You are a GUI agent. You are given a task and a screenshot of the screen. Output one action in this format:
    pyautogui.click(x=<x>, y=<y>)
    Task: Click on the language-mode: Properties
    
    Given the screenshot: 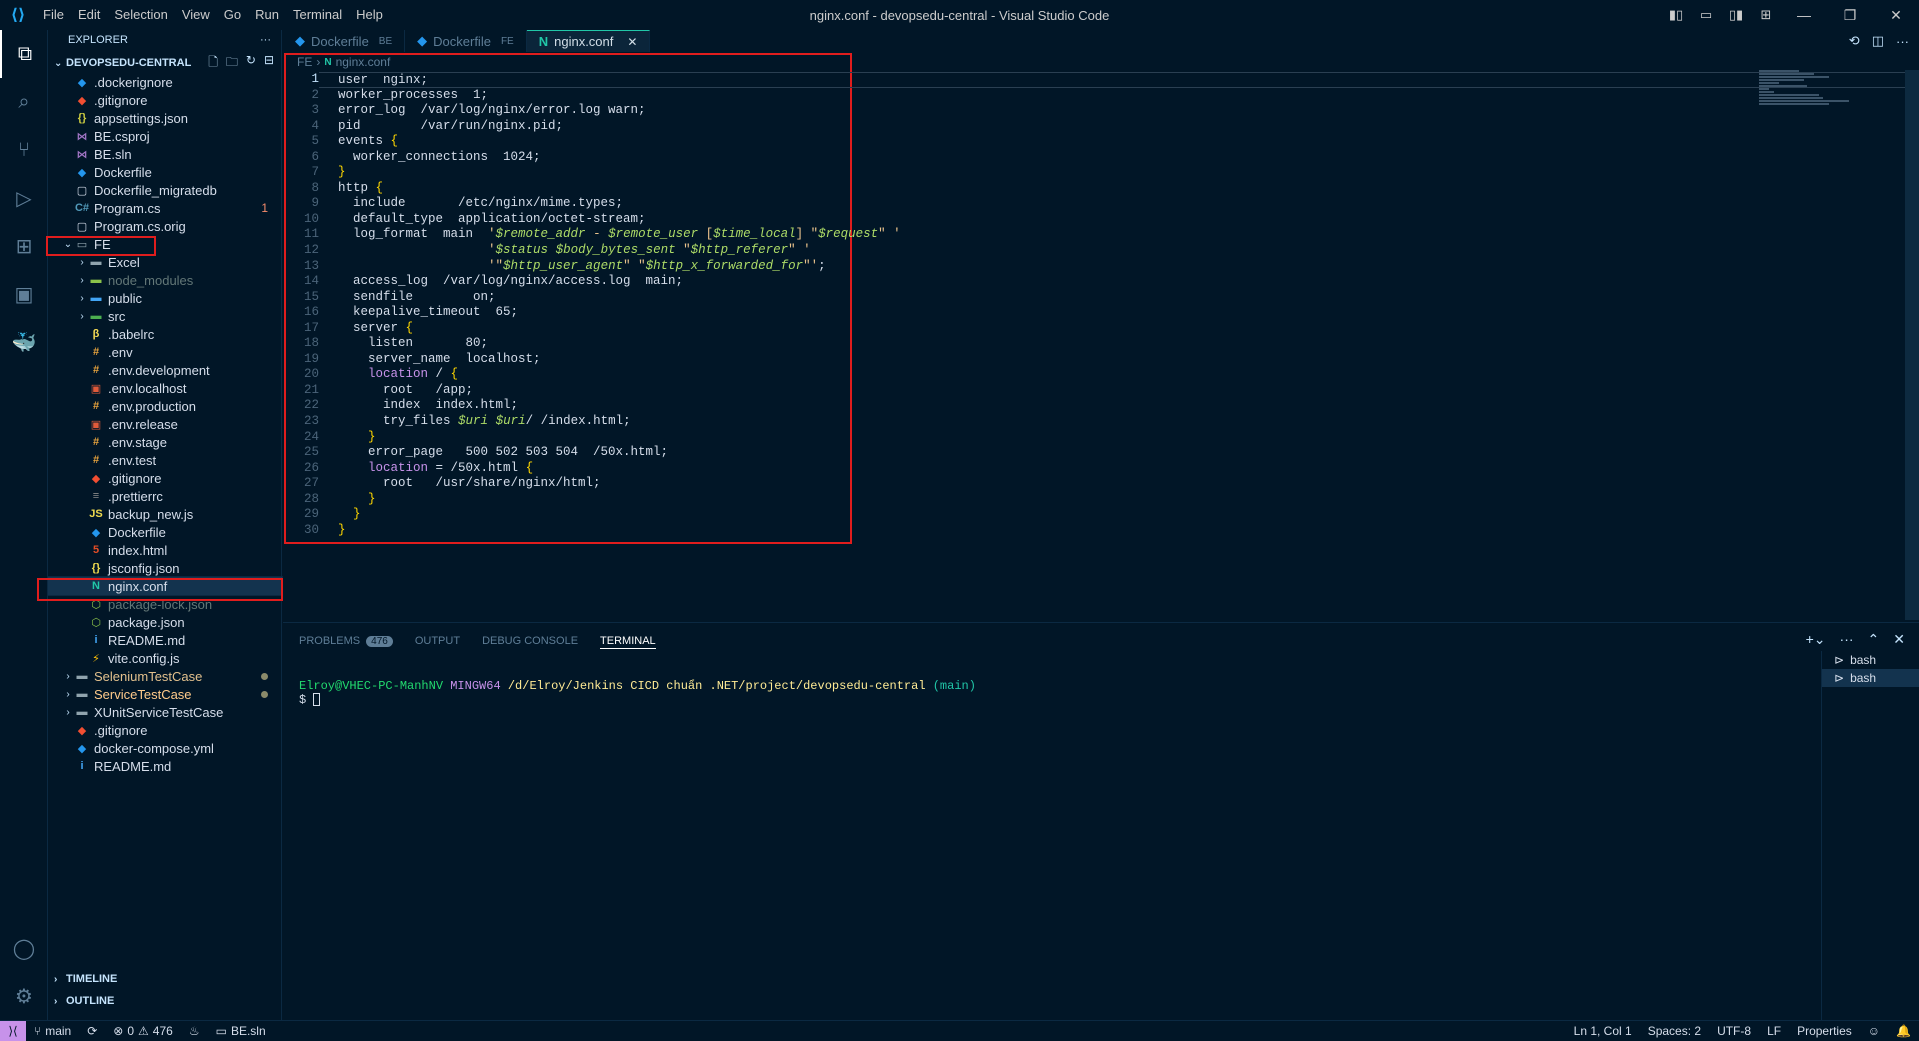 What is the action you would take?
    pyautogui.click(x=1824, y=1031)
    